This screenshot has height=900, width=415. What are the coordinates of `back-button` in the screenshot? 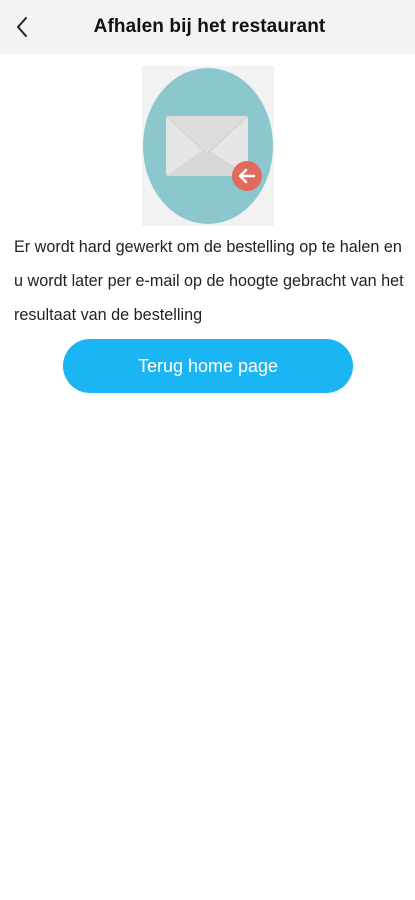 It's located at (22, 27).